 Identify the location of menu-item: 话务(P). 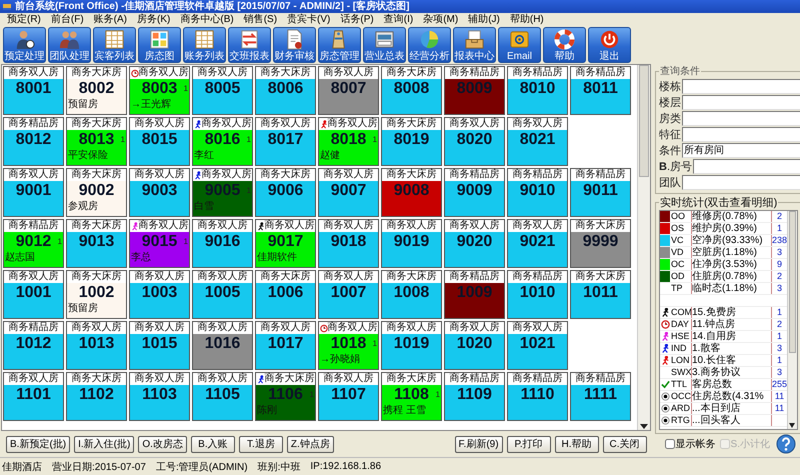
(357, 19).